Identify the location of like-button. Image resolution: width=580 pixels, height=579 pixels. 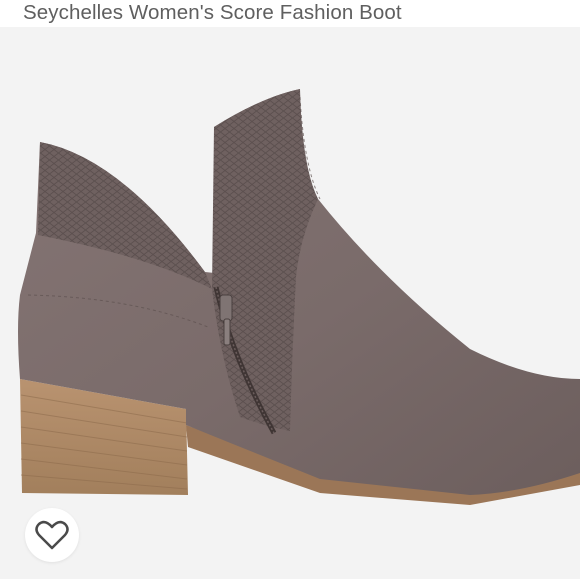
(52, 535).